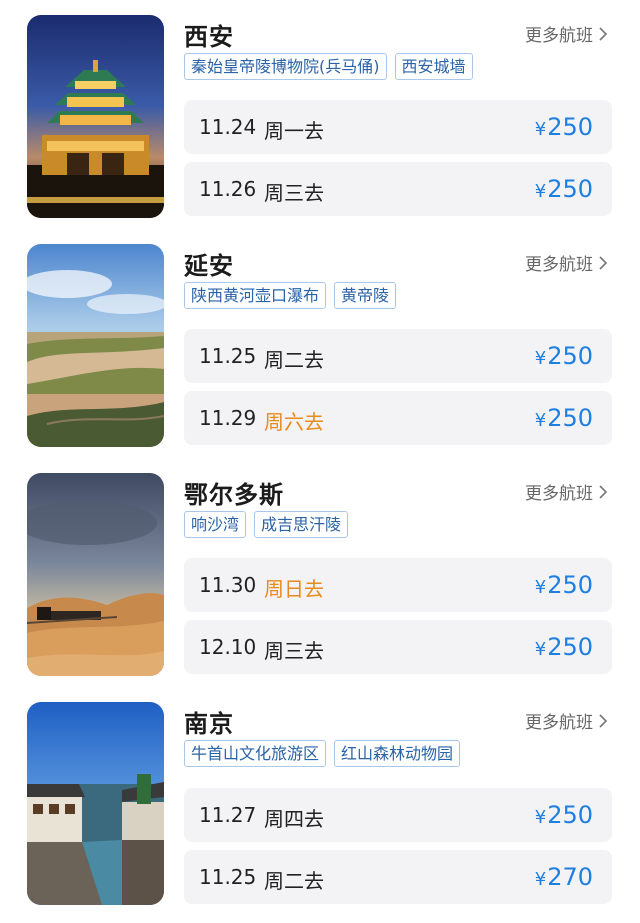  I want to click on attraction-tag: 牛首山文化旅游区, so click(255, 753).